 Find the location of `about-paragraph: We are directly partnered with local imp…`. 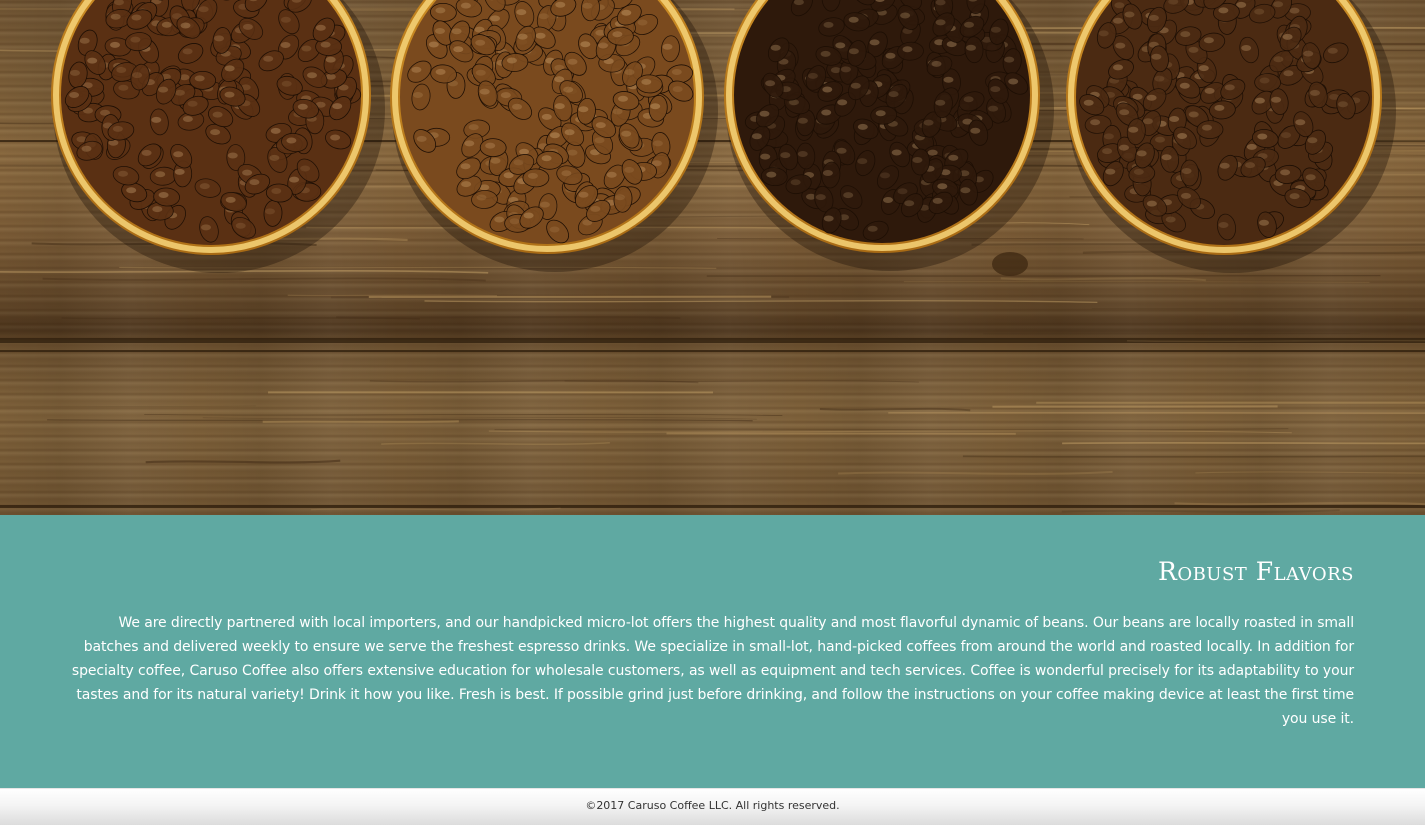

about-paragraph: We are directly partnered with local imp… is located at coordinates (712, 671).